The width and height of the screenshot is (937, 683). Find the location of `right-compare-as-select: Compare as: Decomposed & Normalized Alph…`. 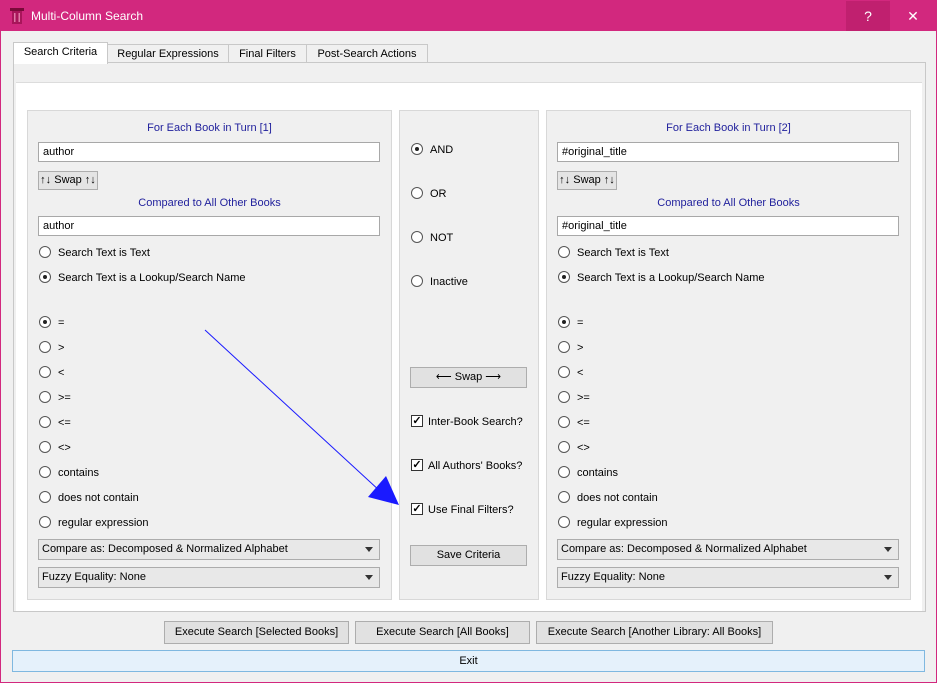

right-compare-as-select: Compare as: Decomposed & Normalized Alph… is located at coordinates (728, 549).